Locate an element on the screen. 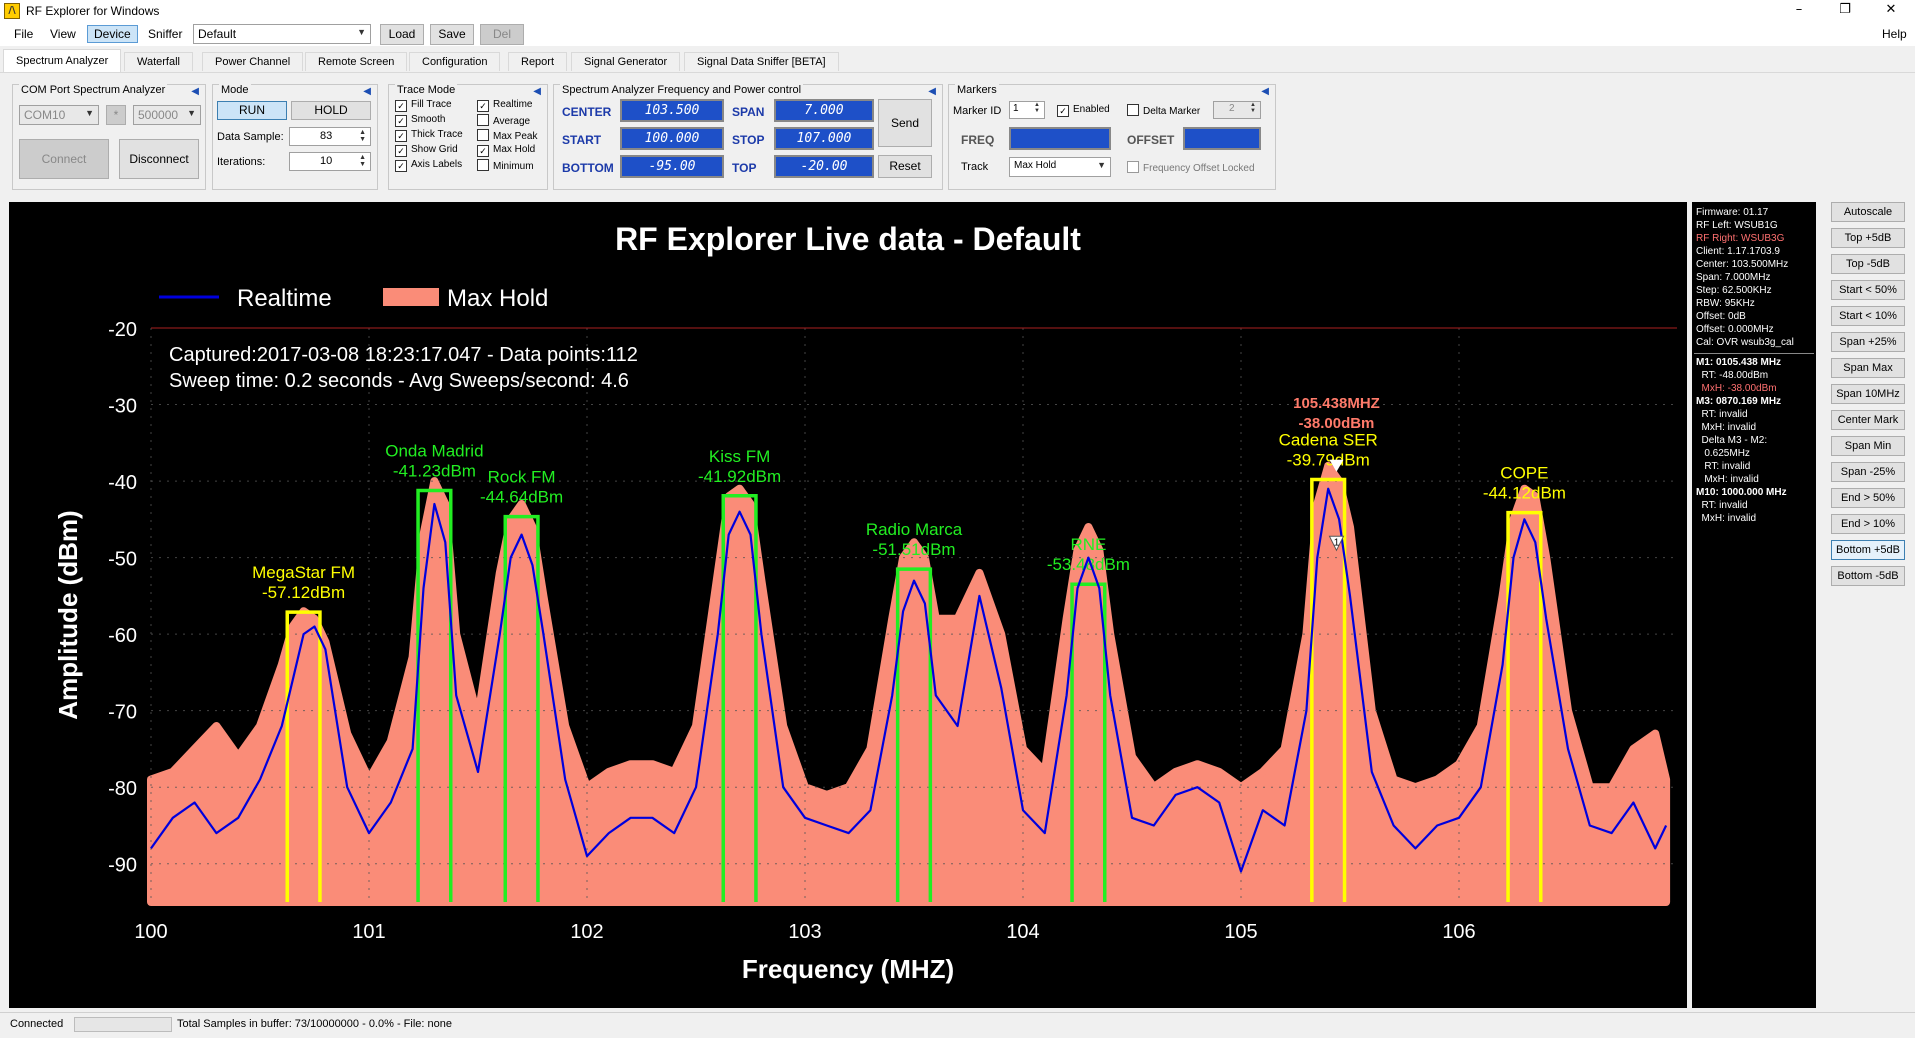 This screenshot has height=1038, width=1915. trace-option-checkbox: ✓ Thick Trace is located at coordinates (429, 135).